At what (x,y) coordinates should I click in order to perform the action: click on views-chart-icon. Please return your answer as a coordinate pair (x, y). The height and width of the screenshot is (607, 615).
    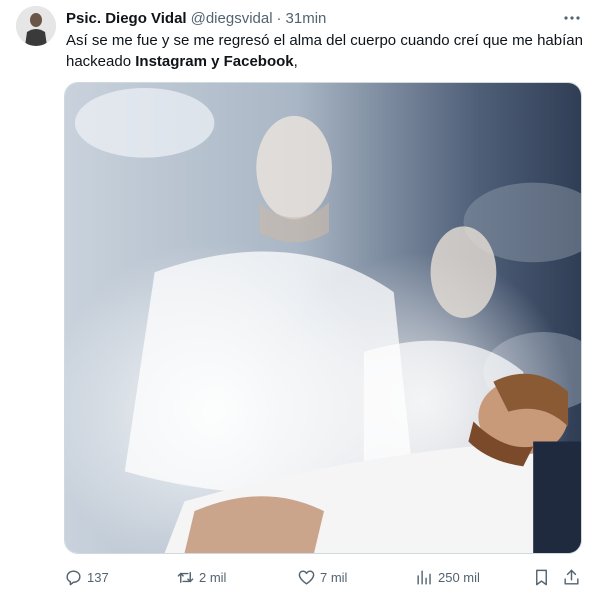
    Looking at the image, I should click on (424, 577).